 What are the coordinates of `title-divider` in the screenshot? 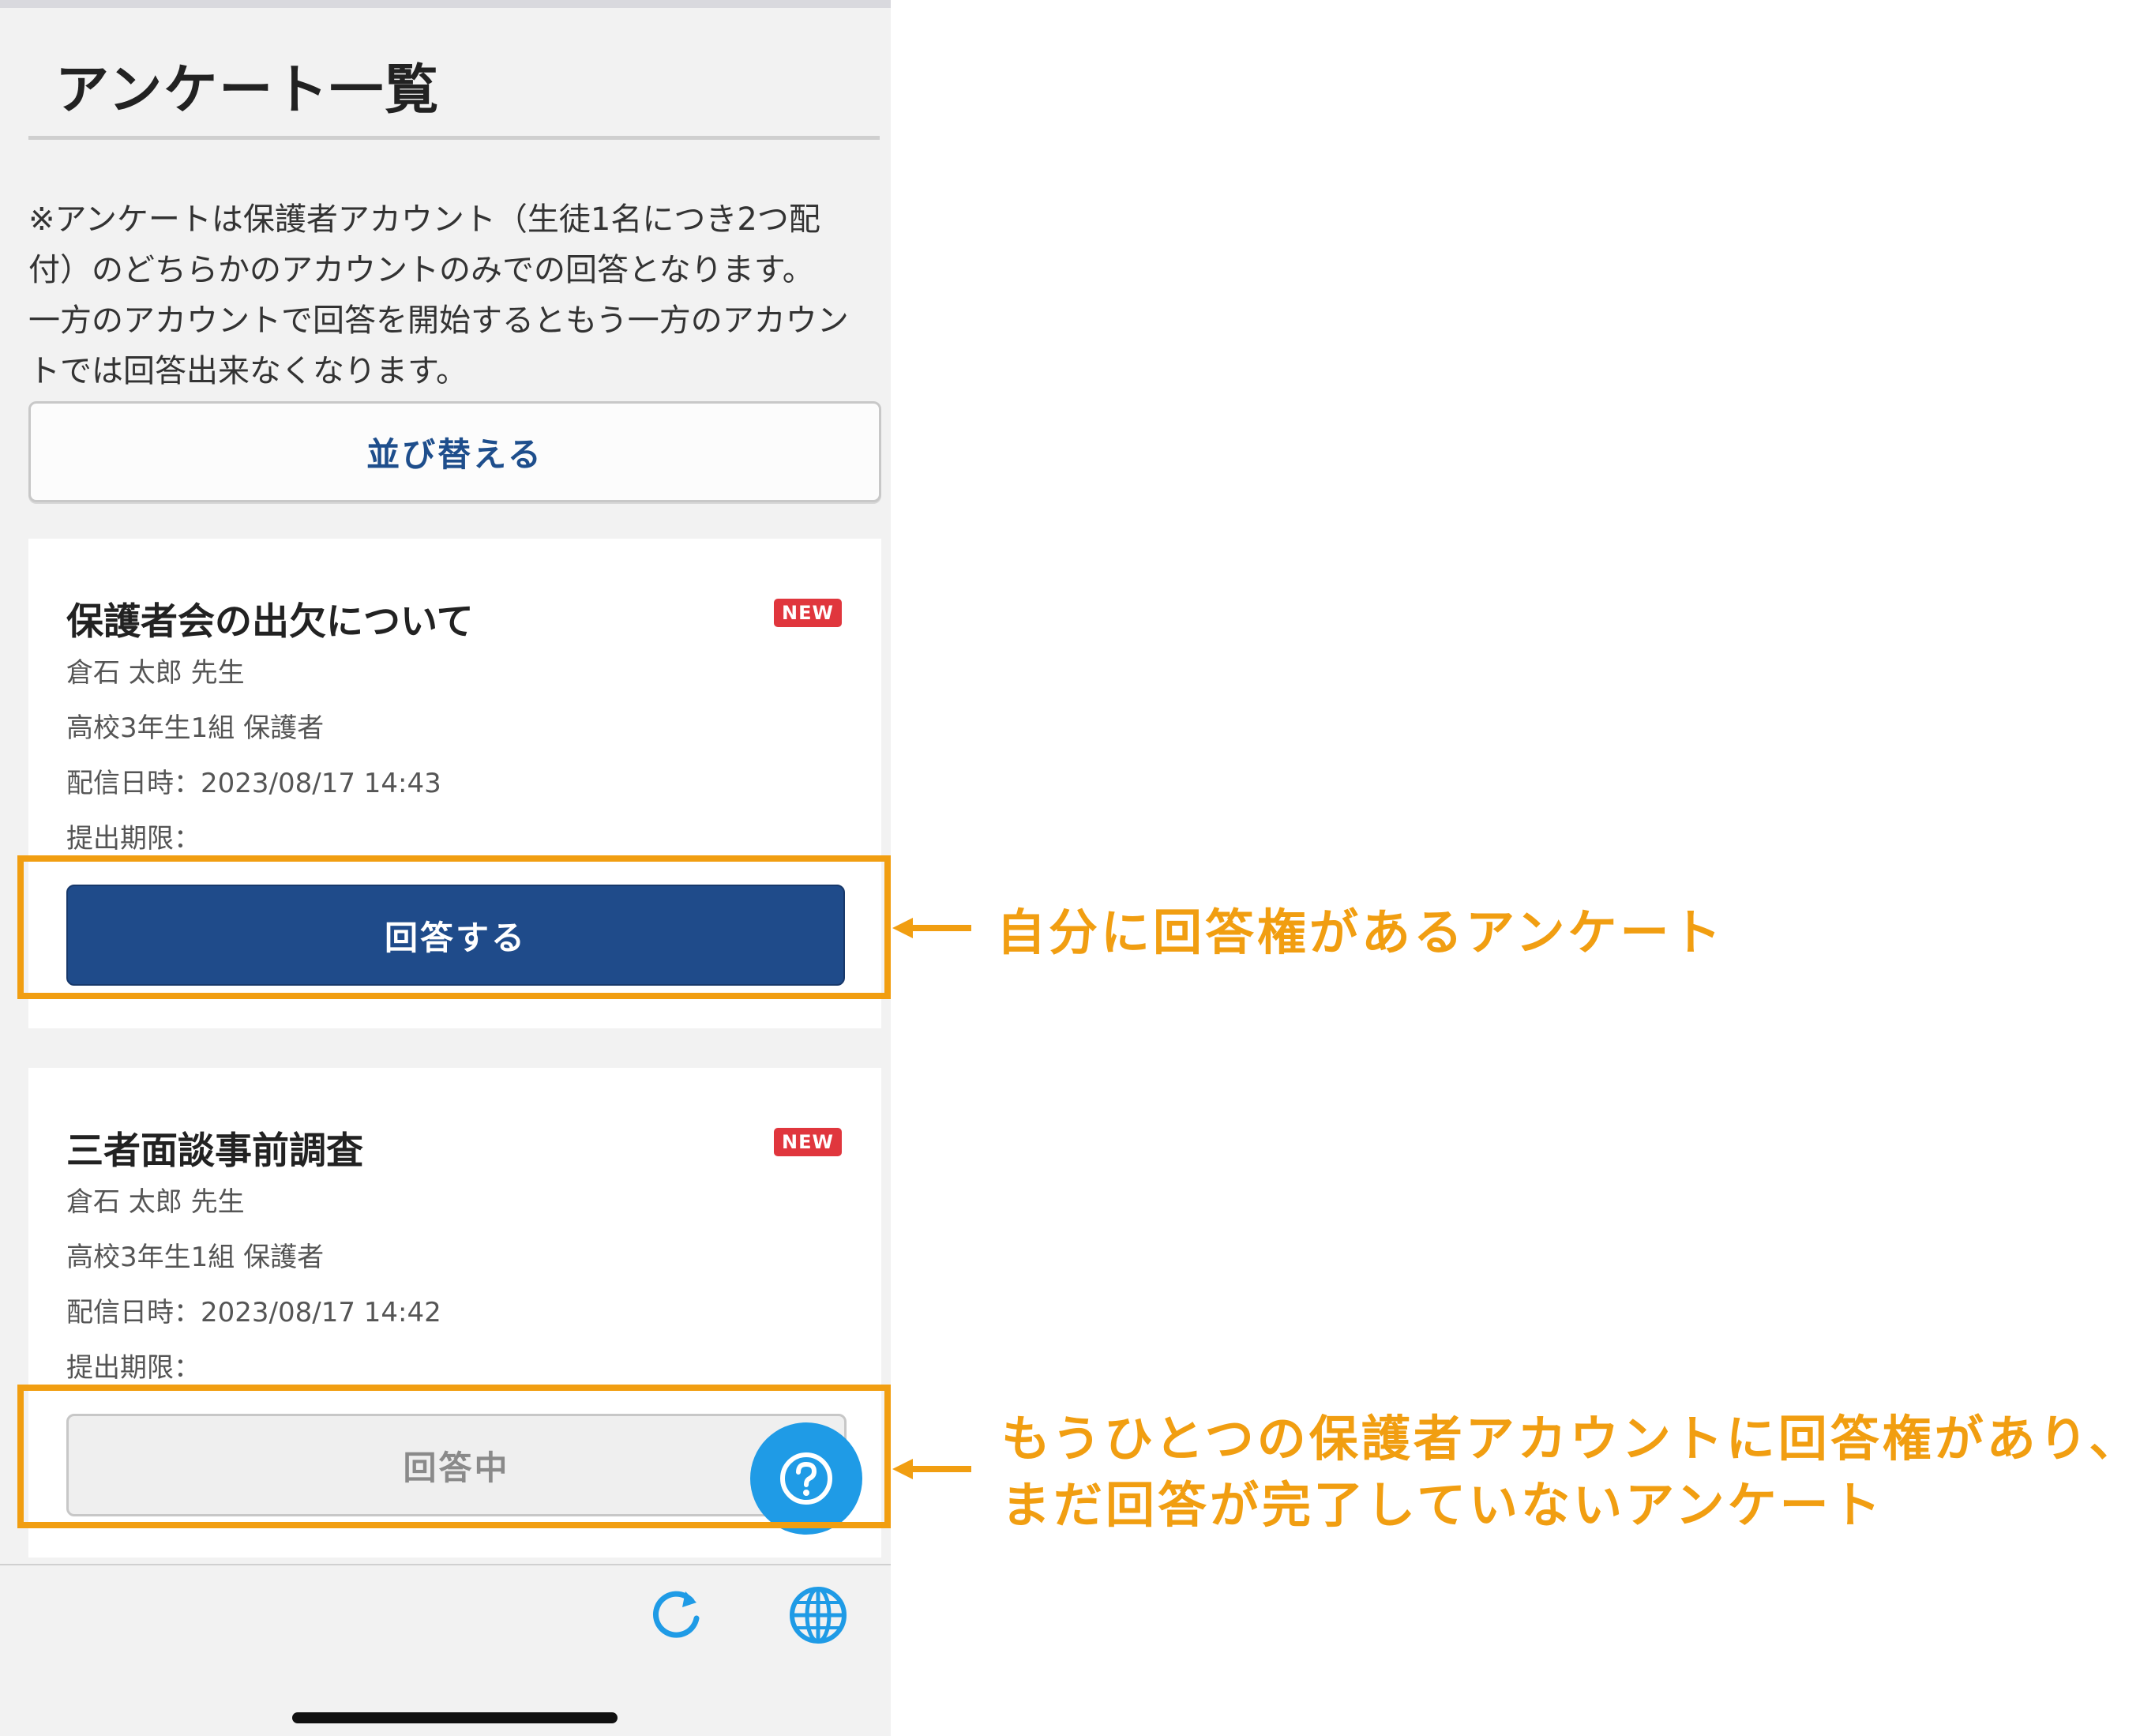 It's located at (454, 138).